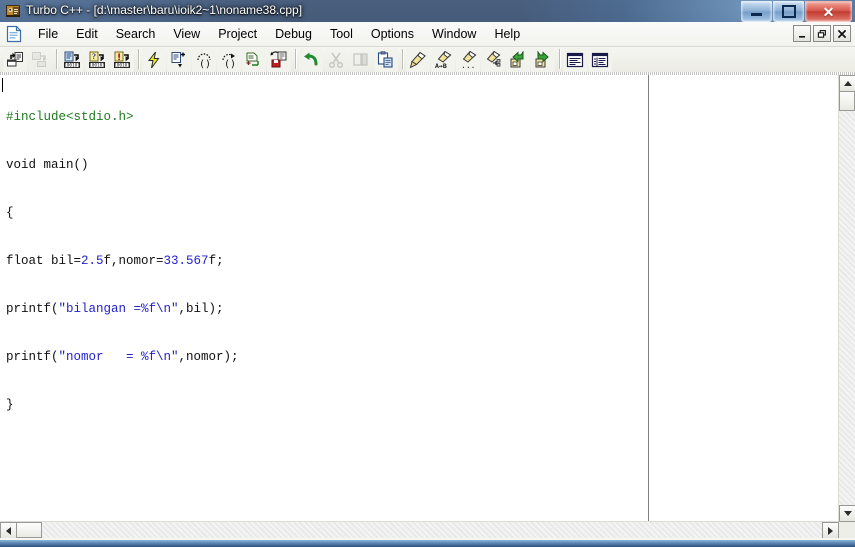  Describe the element at coordinates (122, 405) in the screenshot. I see `code-line: }` at that location.